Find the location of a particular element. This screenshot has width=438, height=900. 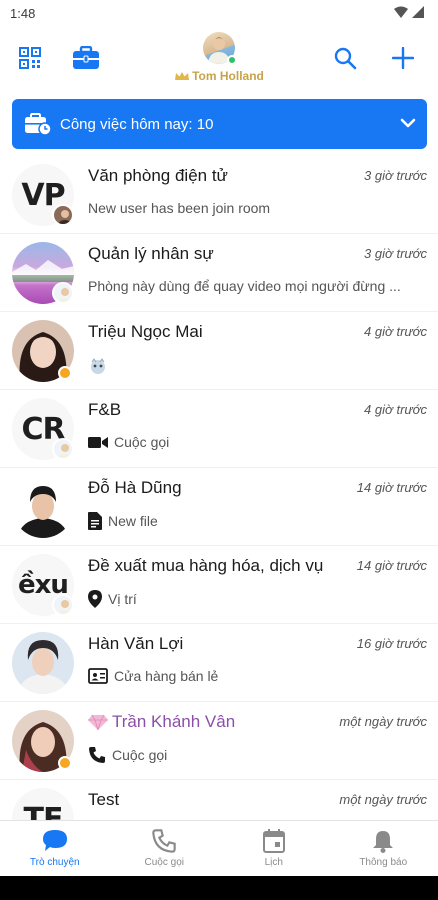

tab-calendar-label: Lịch is located at coordinates (273, 862).